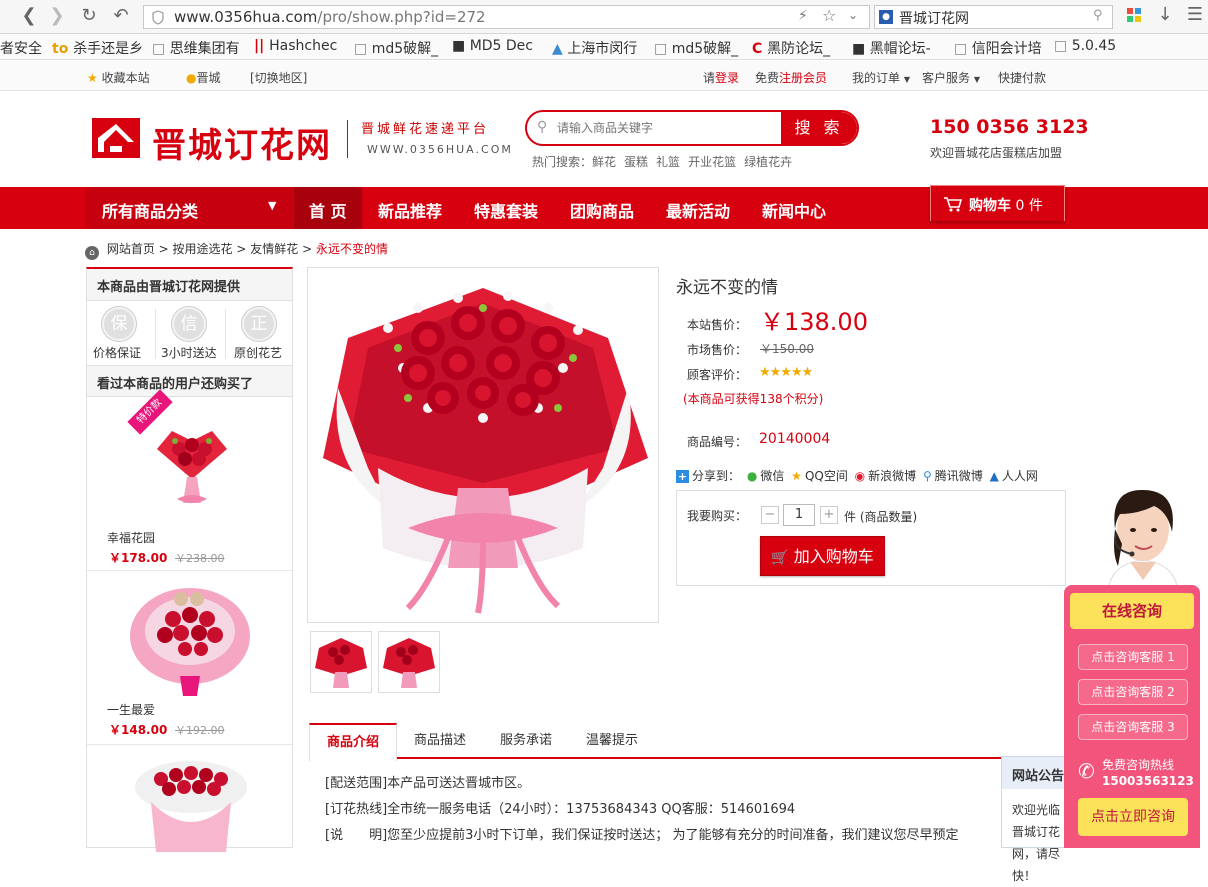 This screenshot has width=1208, height=887. What do you see at coordinates (826, 476) in the screenshot?
I see `share-qzone: QQ空间` at bounding box center [826, 476].